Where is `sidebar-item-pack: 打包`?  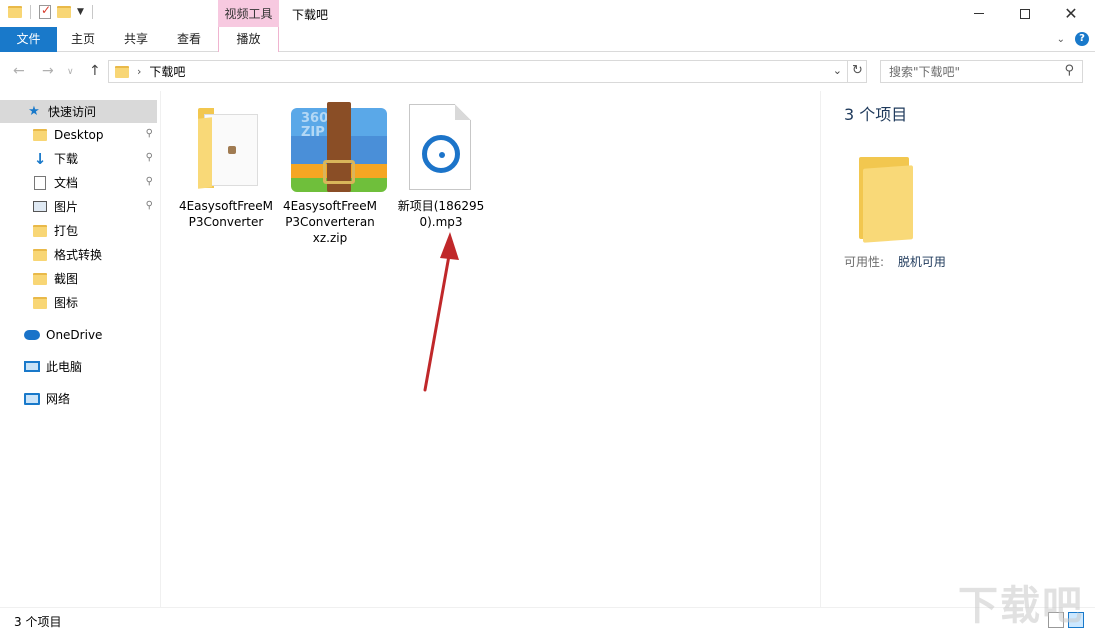
sidebar-item-pack: 打包 is located at coordinates (78, 230).